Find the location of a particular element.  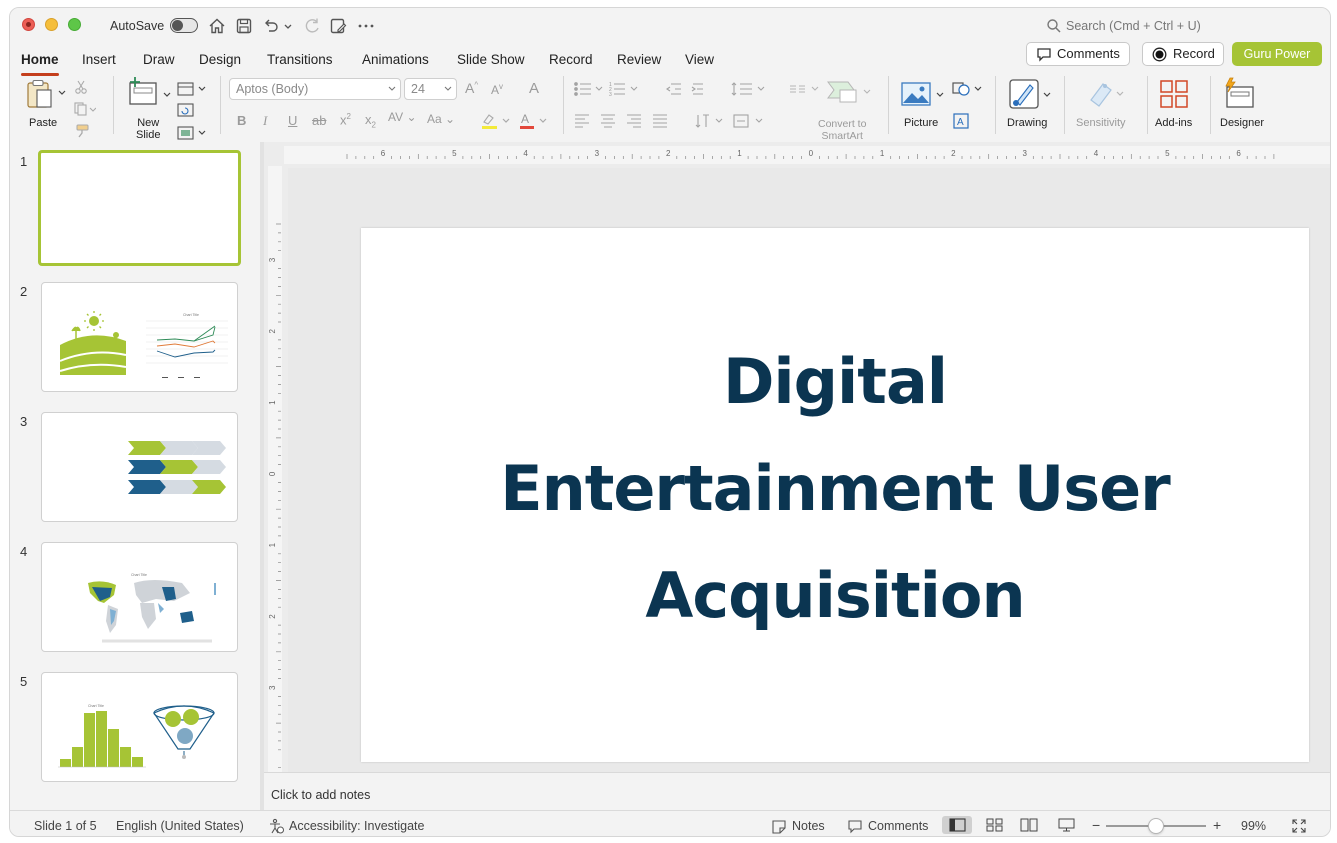

subscript-icon: x2 is located at coordinates (370, 121).